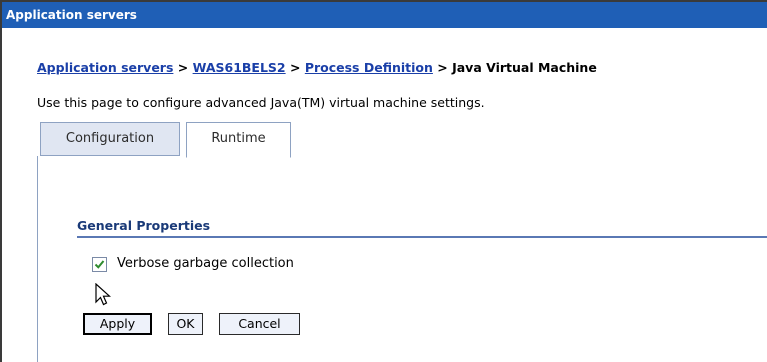 The image size is (767, 362). Describe the element at coordinates (103, 296) in the screenshot. I see `mouse-pointer-icon` at that location.